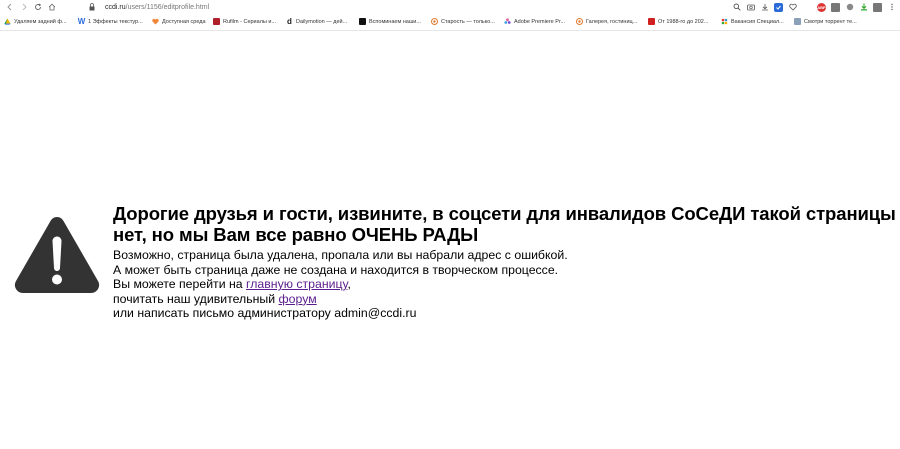  I want to click on d-icon: d, so click(289, 21).